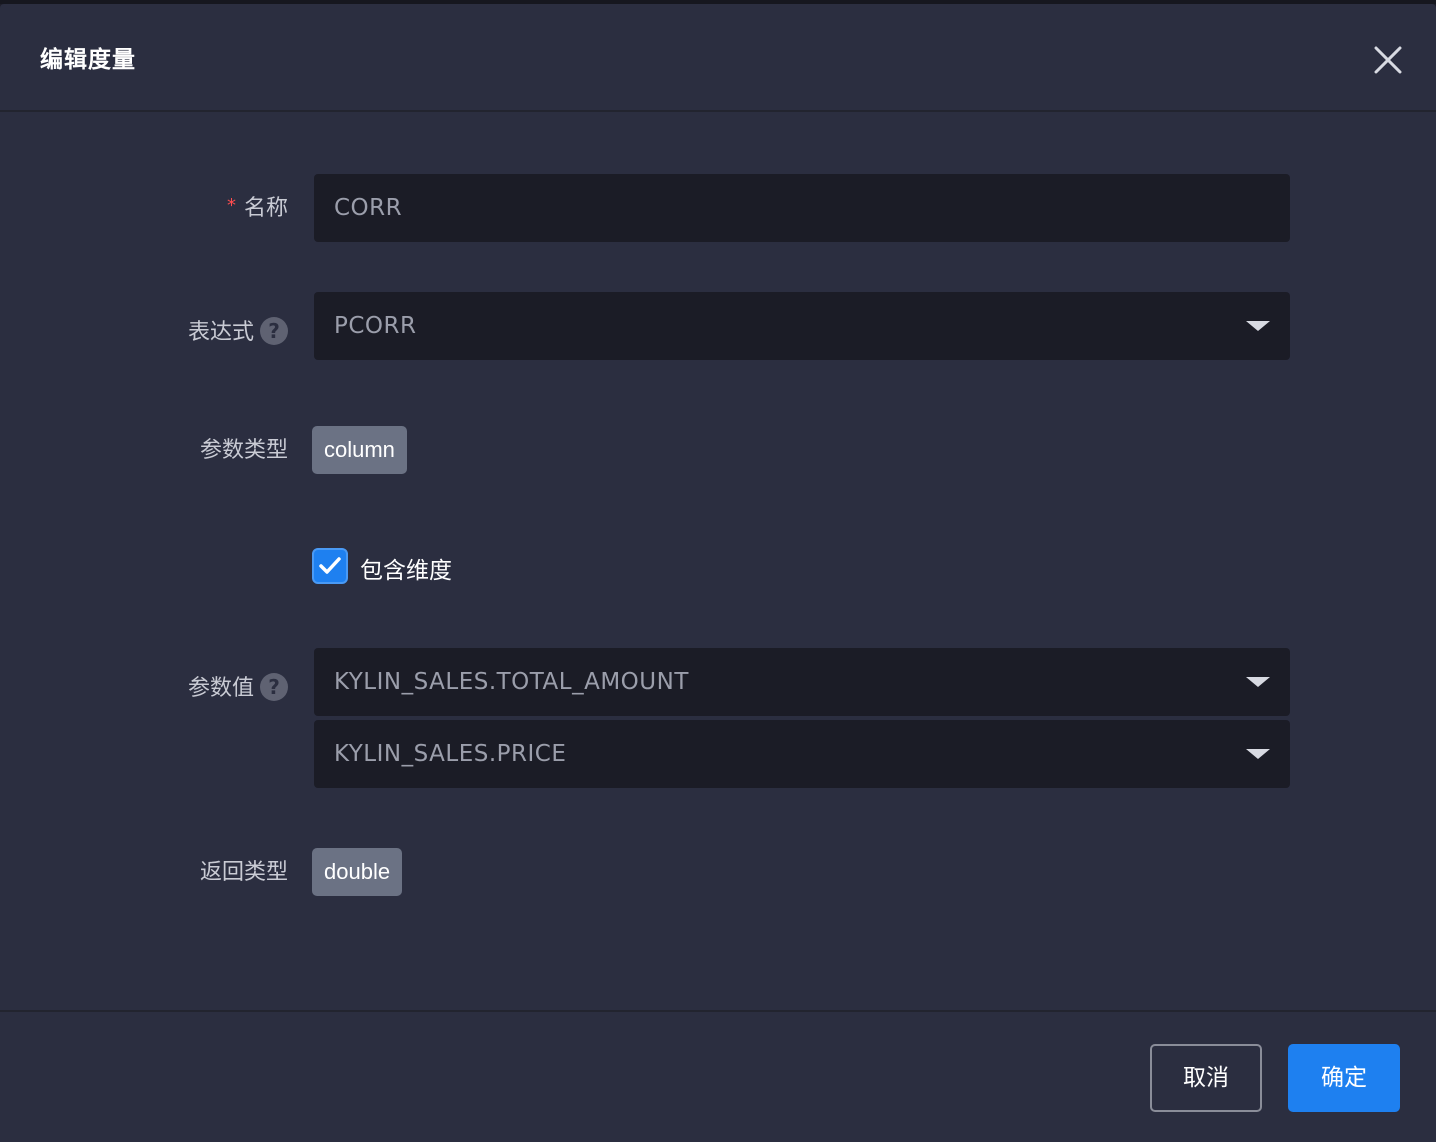 The height and width of the screenshot is (1142, 1436). I want to click on dialog-title: 编辑度量, so click(88, 60).